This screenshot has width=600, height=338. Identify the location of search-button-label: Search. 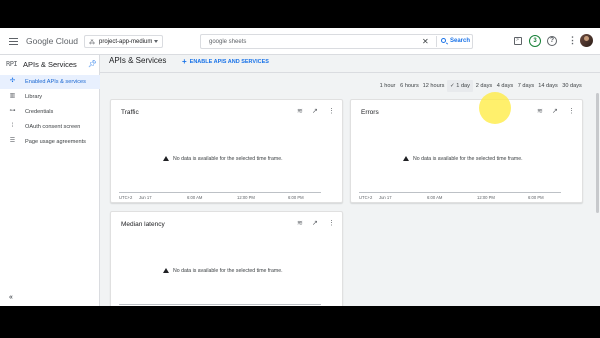
(460, 41).